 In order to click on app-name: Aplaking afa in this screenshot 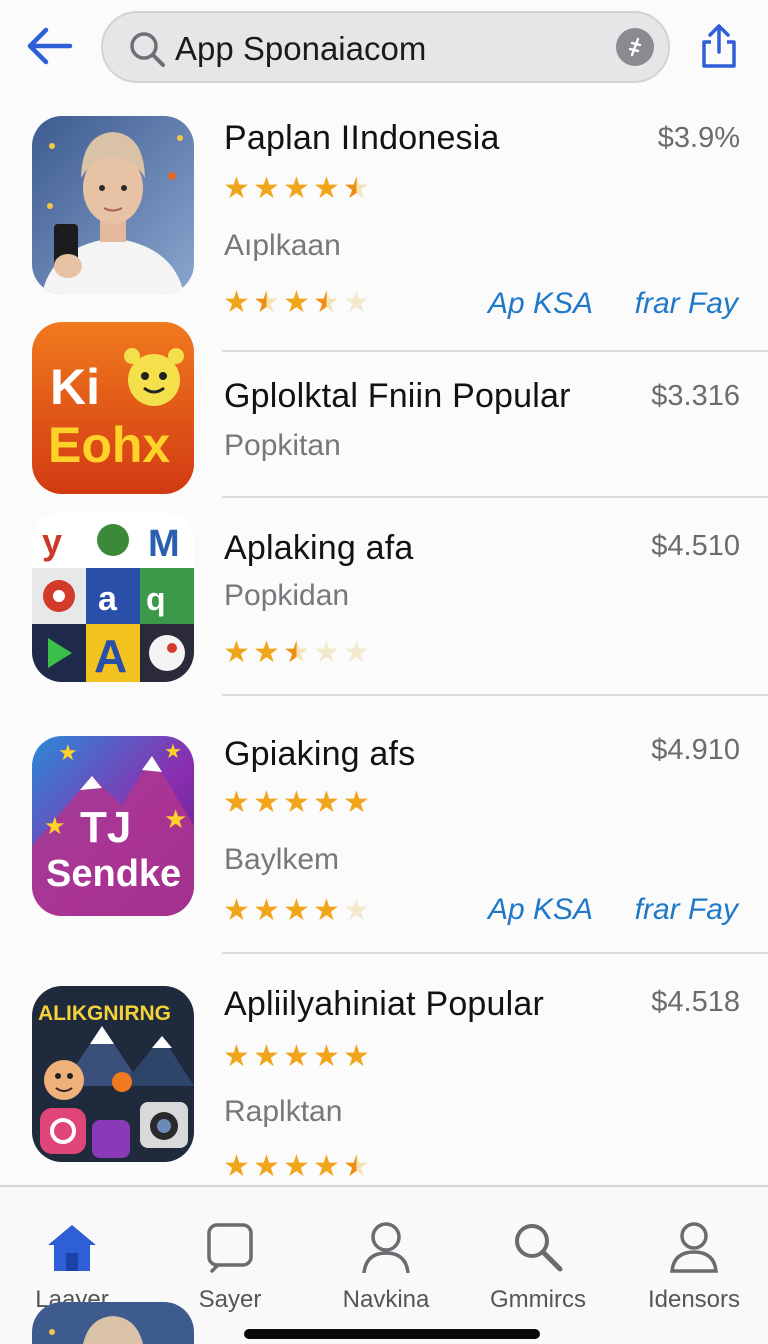, I will do `click(319, 548)`.